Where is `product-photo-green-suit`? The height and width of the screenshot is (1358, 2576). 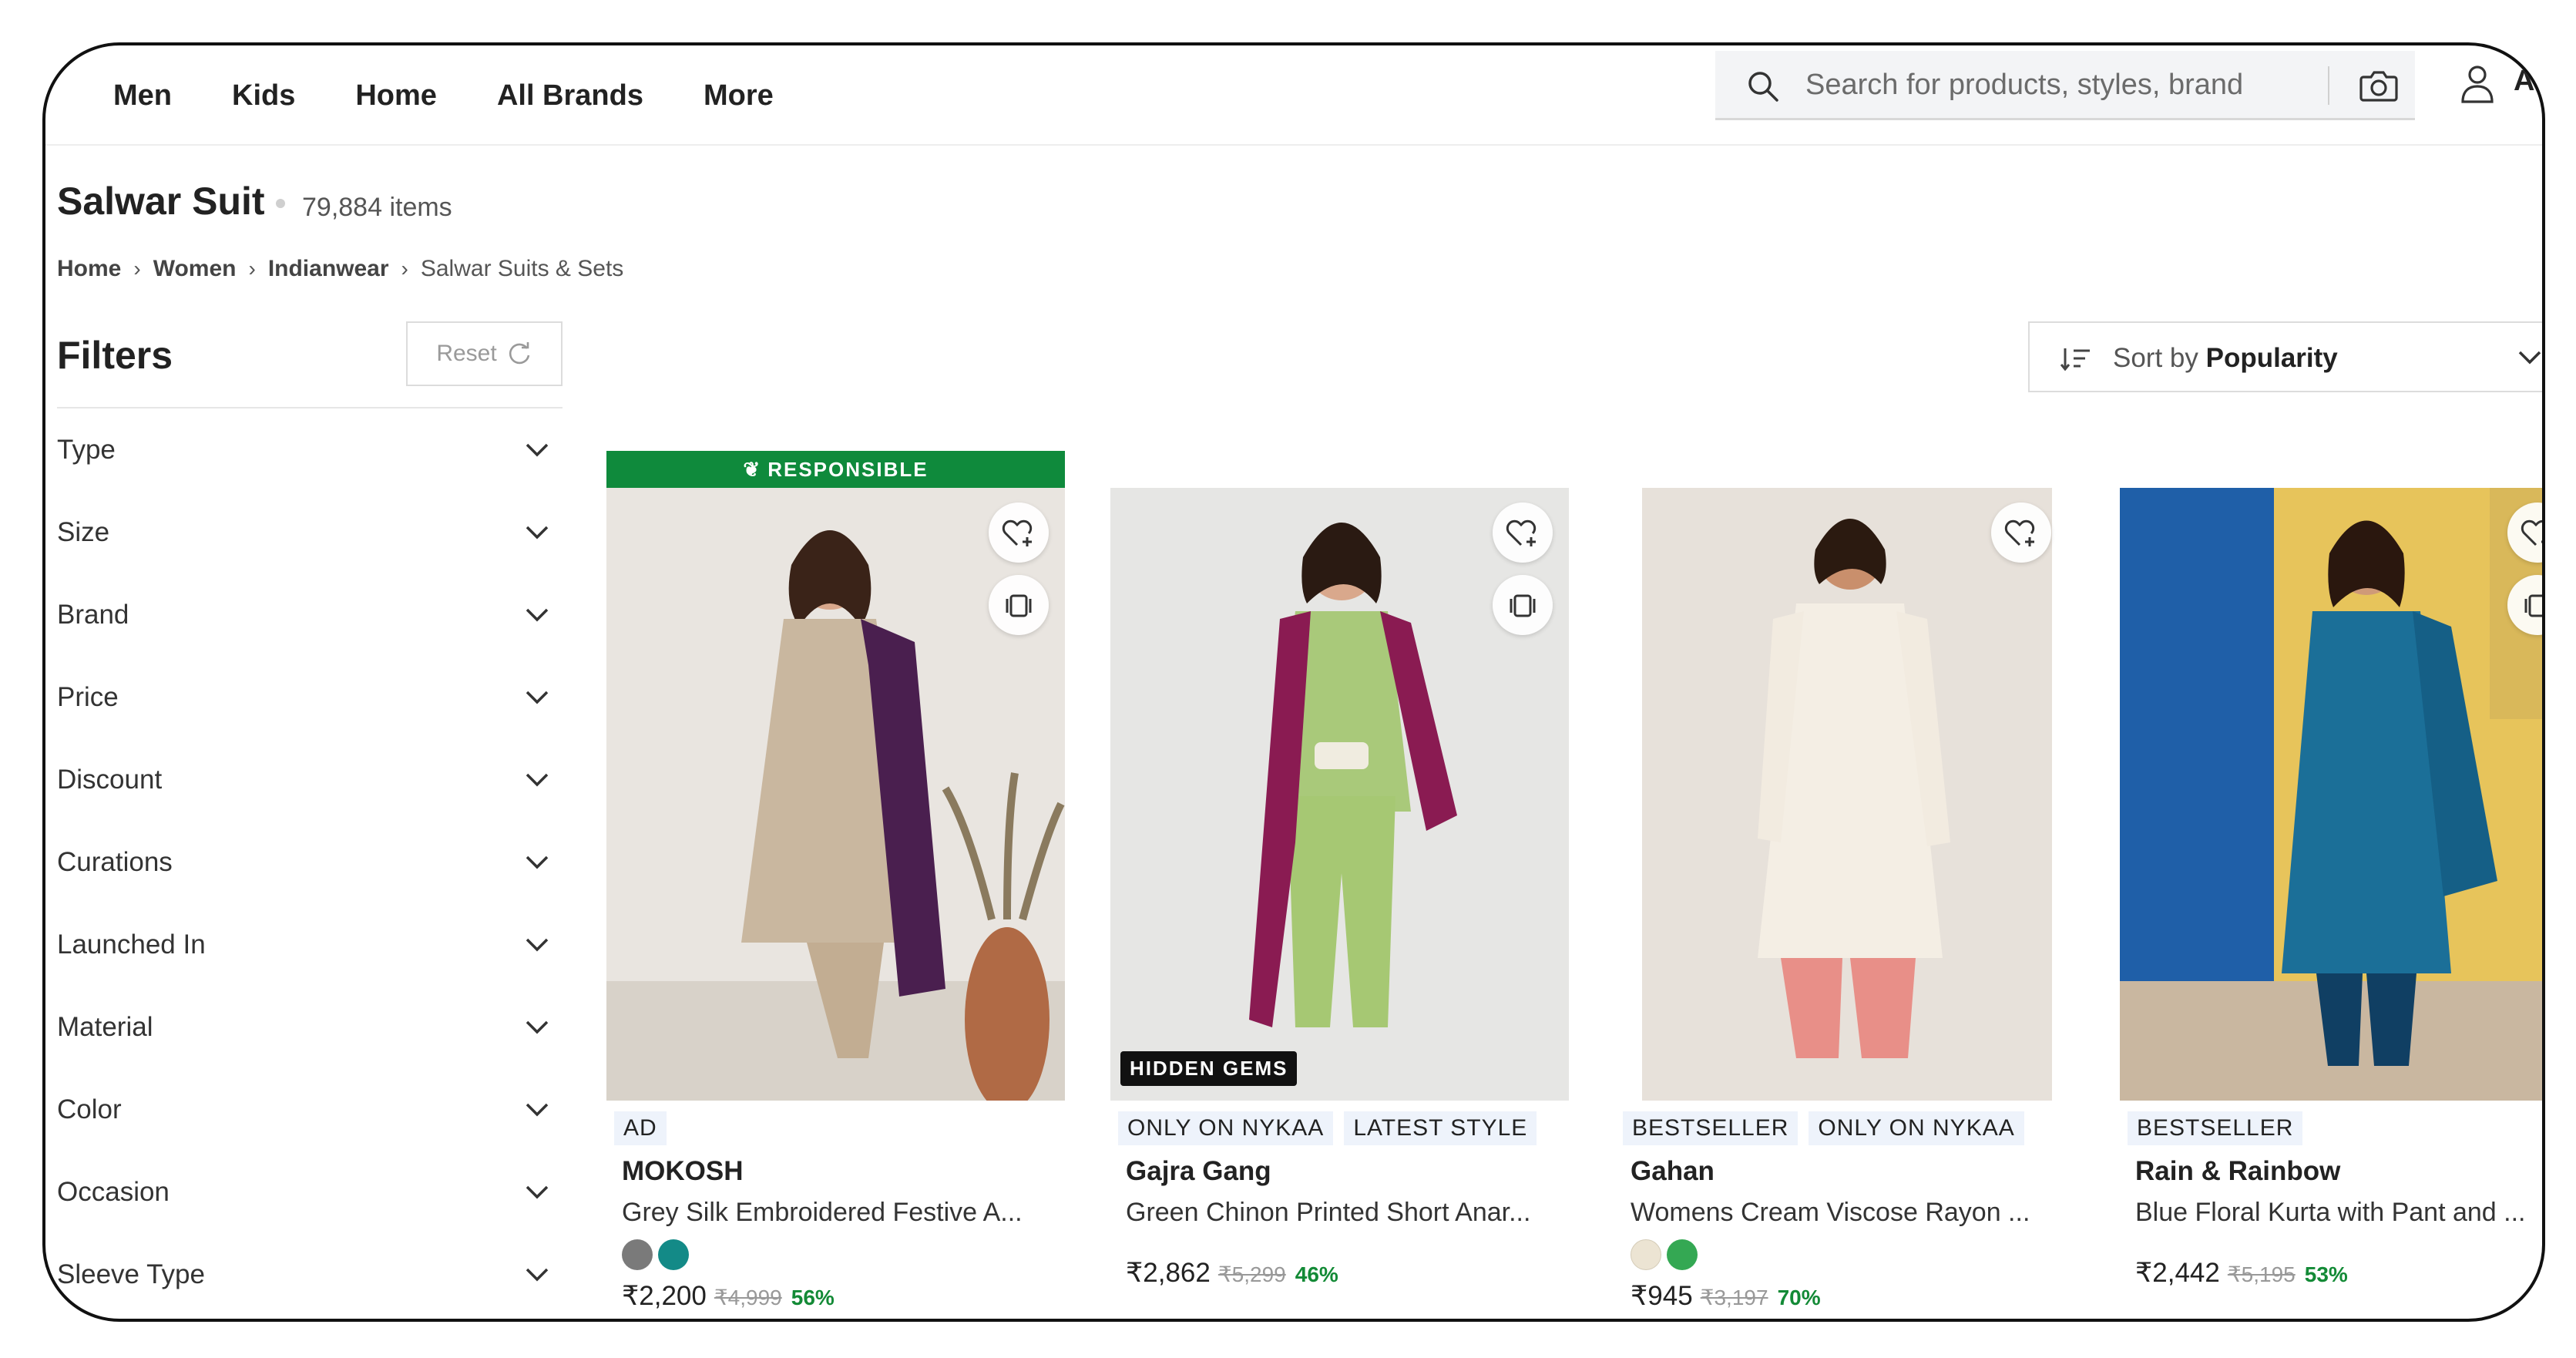
product-photo-green-suit is located at coordinates (1339, 794).